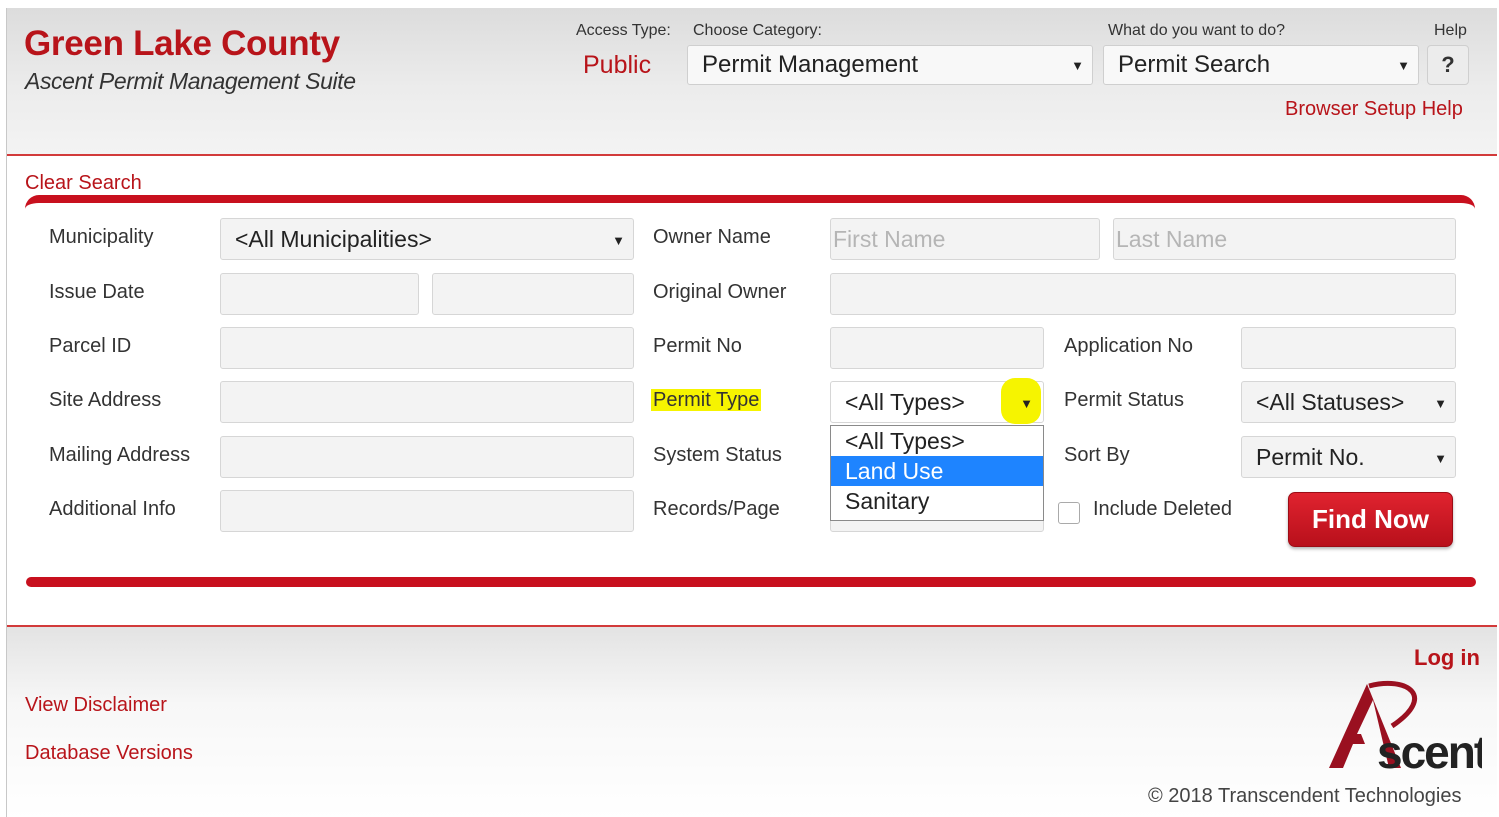 Image resolution: width=1499 pixels, height=817 pixels. What do you see at coordinates (1374, 109) in the screenshot?
I see `browser-setup-help-link: Browser Setup Help` at bounding box center [1374, 109].